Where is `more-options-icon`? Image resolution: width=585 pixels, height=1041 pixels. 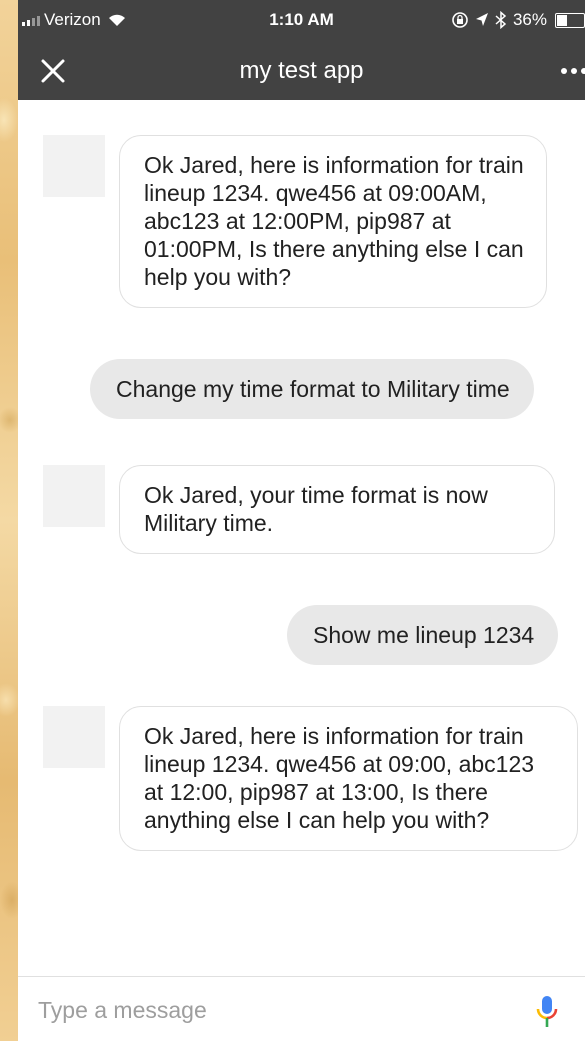 more-options-icon is located at coordinates (573, 71).